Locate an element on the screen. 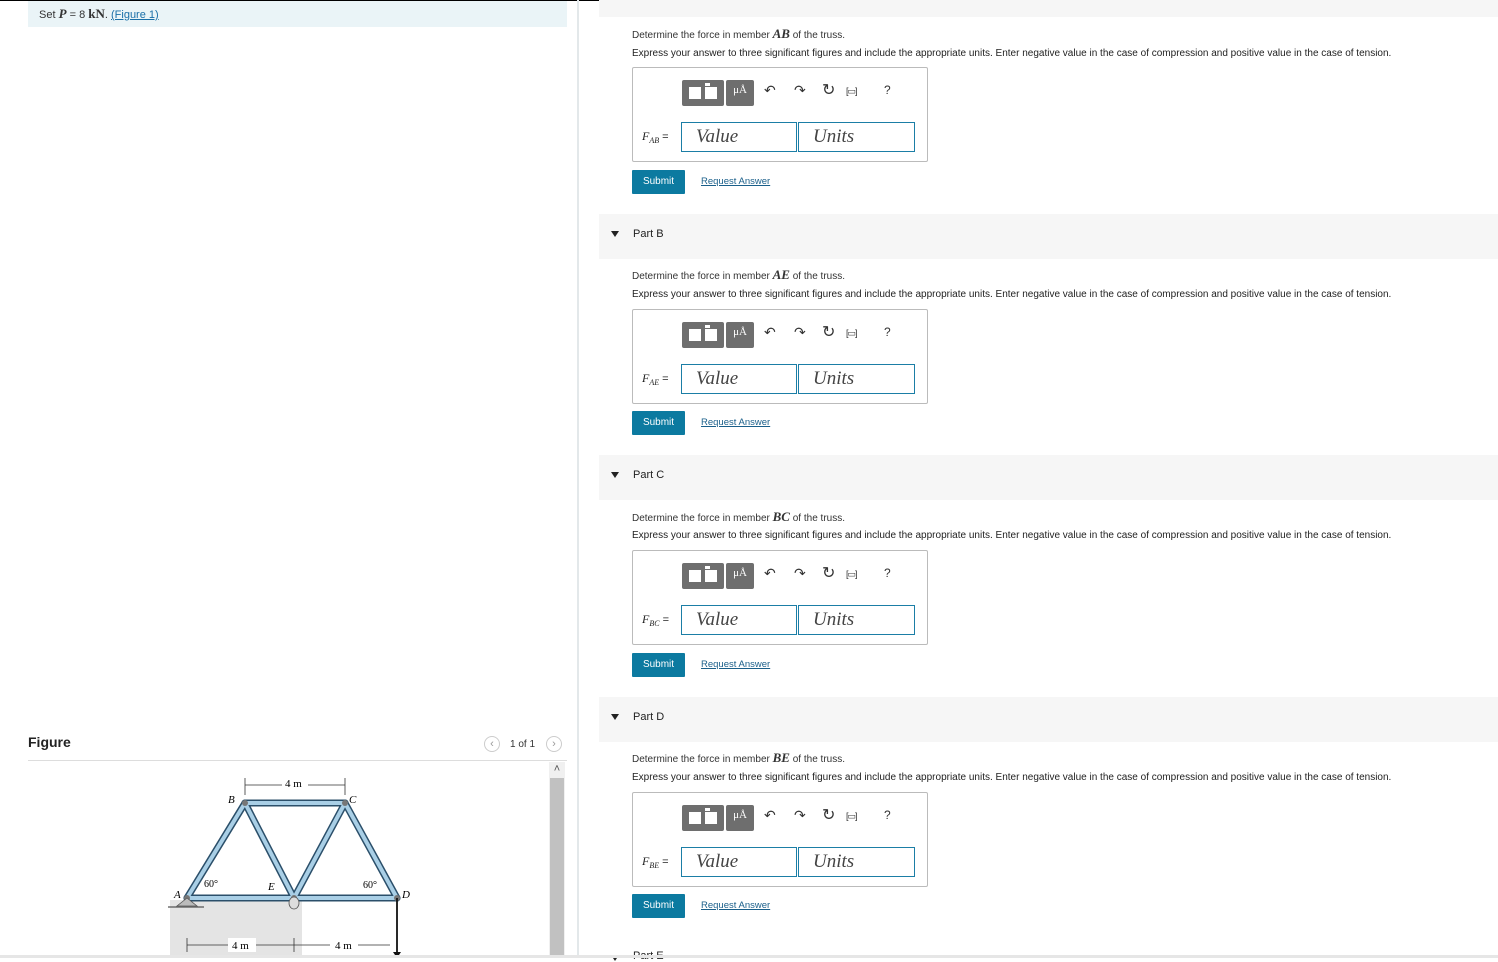 The height and width of the screenshot is (962, 1498). given-prefix: Set is located at coordinates (47, 15).